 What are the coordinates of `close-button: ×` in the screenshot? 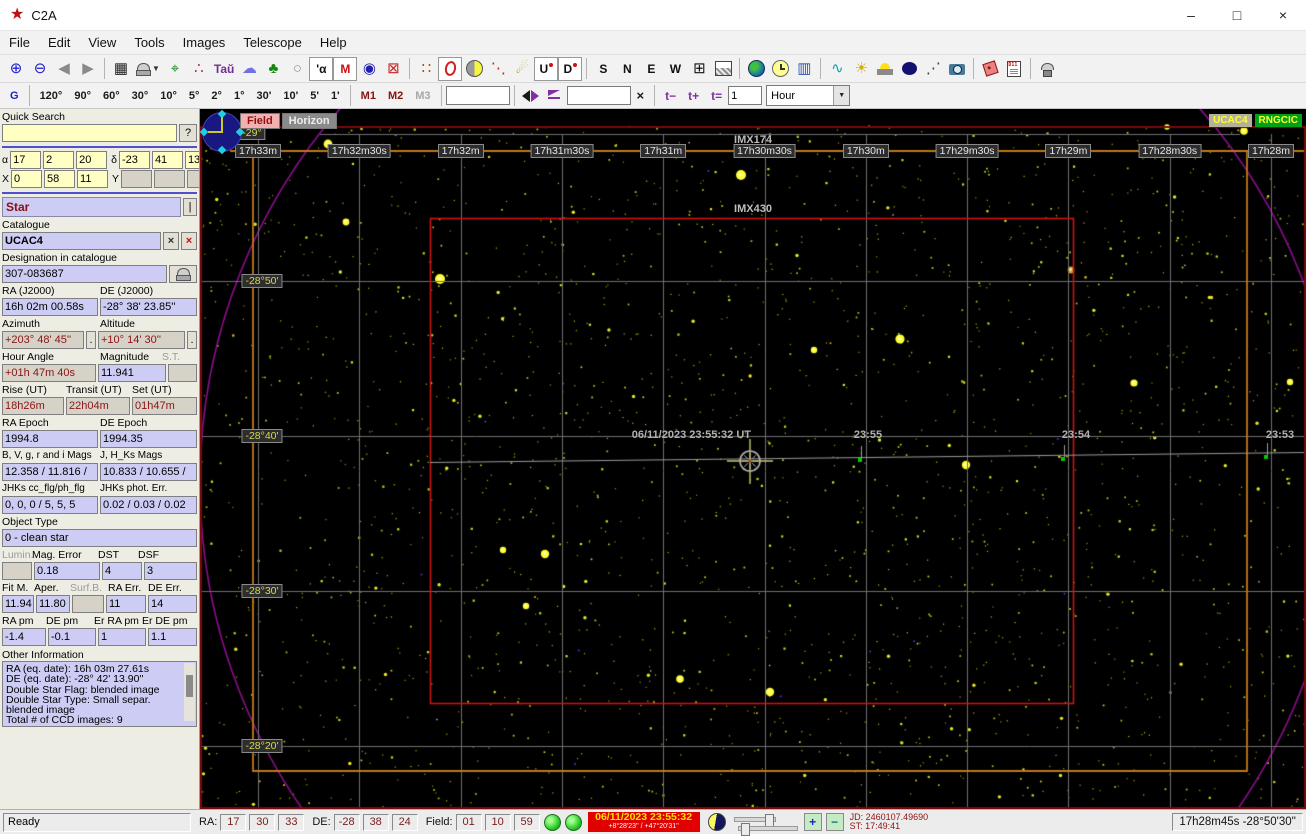 It's located at (1283, 15).